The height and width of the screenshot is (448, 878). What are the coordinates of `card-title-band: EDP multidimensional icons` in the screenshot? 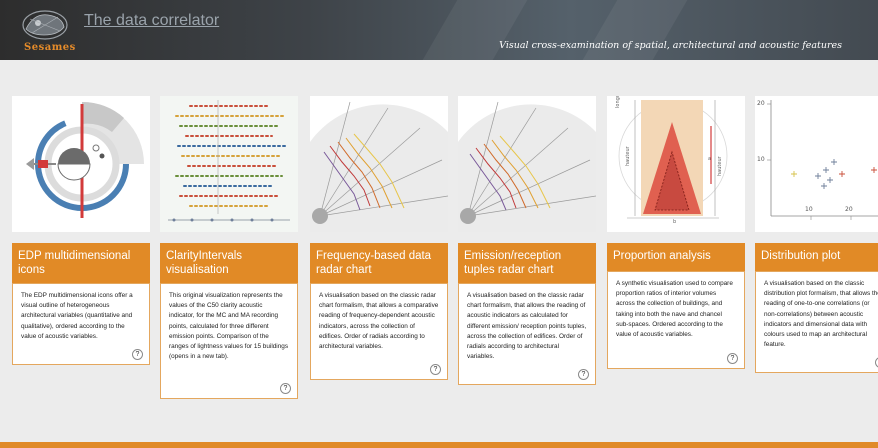 It's located at (81, 263).